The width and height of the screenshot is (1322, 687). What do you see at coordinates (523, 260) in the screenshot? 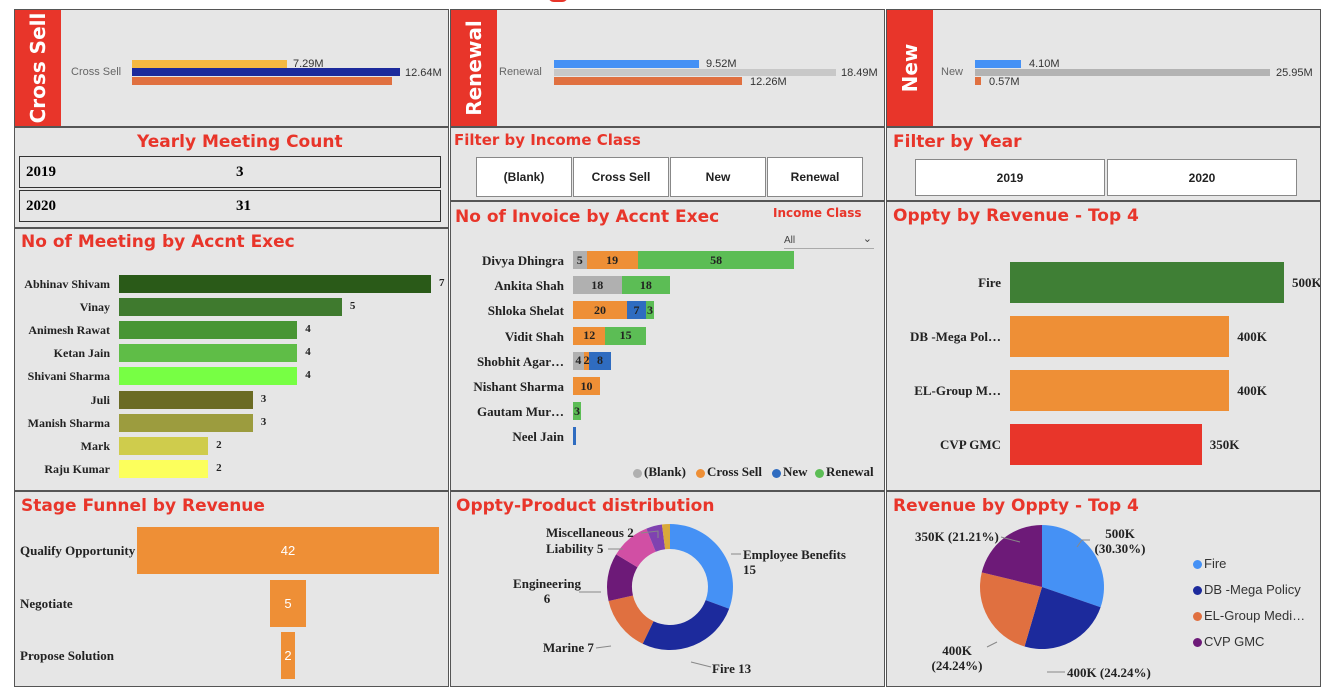
I see `invoice-exec-label: Divya Dhingra` at bounding box center [523, 260].